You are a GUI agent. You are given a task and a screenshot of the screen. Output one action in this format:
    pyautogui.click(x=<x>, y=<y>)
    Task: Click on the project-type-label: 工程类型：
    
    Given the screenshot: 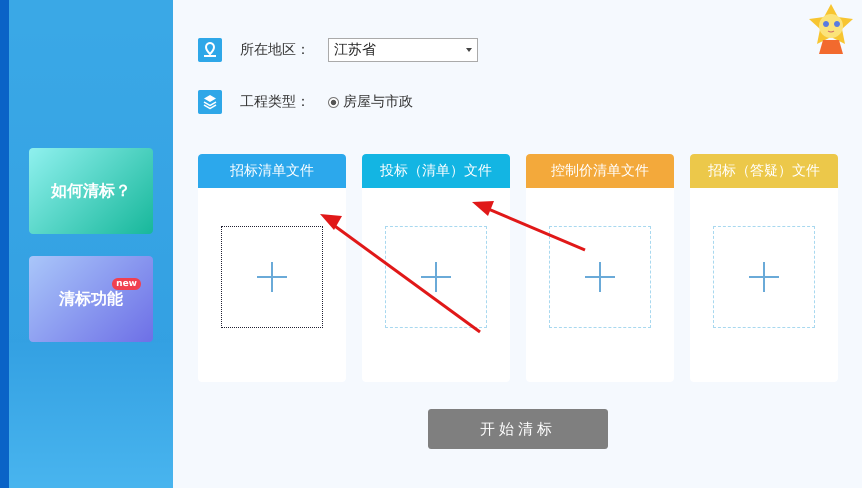 What is the action you would take?
    pyautogui.click(x=275, y=102)
    